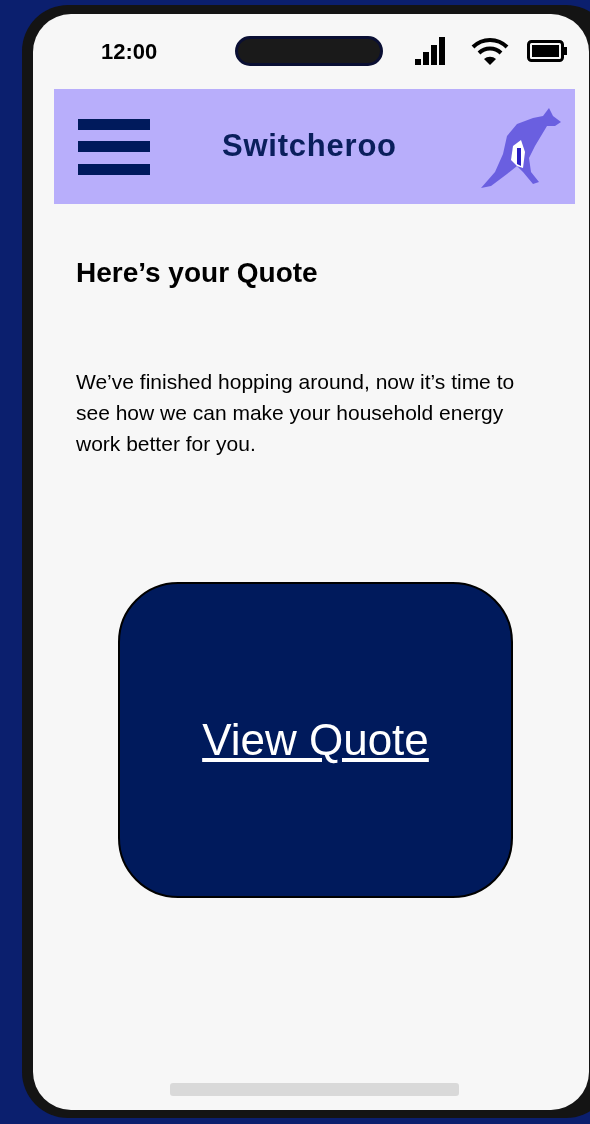 Image resolution: width=590 pixels, height=1124 pixels. Describe the element at coordinates (430, 51) in the screenshot. I see `signal-icon` at that location.